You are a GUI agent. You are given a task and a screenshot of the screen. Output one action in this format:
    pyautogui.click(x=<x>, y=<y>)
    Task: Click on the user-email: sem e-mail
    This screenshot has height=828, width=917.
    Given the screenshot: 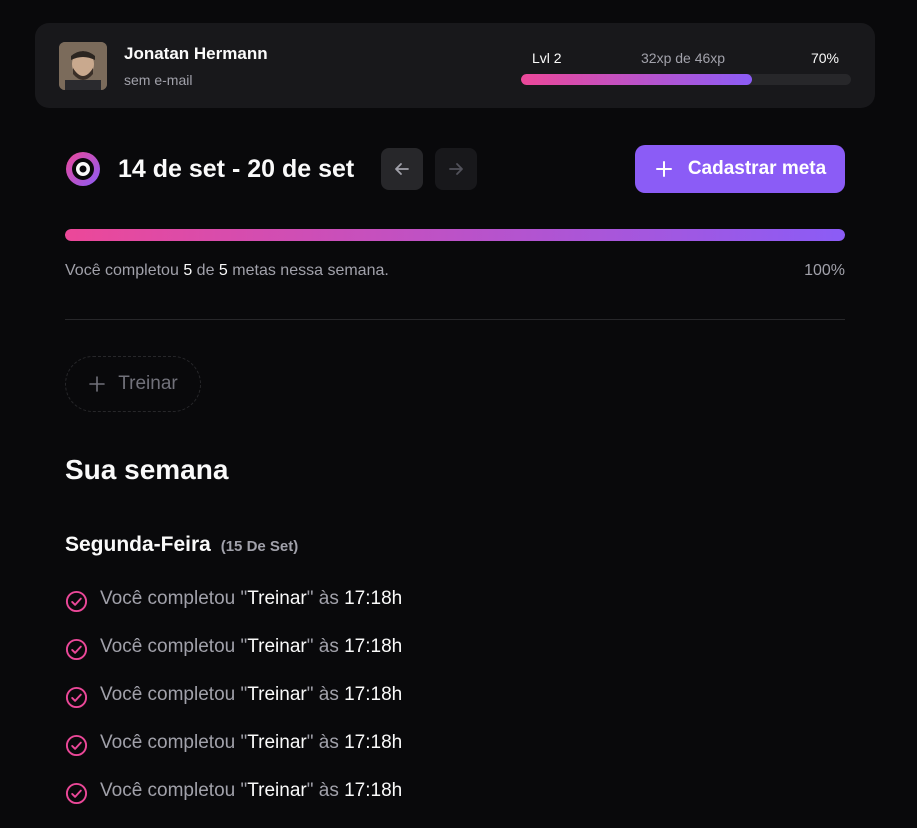 What is the action you would take?
    pyautogui.click(x=158, y=80)
    